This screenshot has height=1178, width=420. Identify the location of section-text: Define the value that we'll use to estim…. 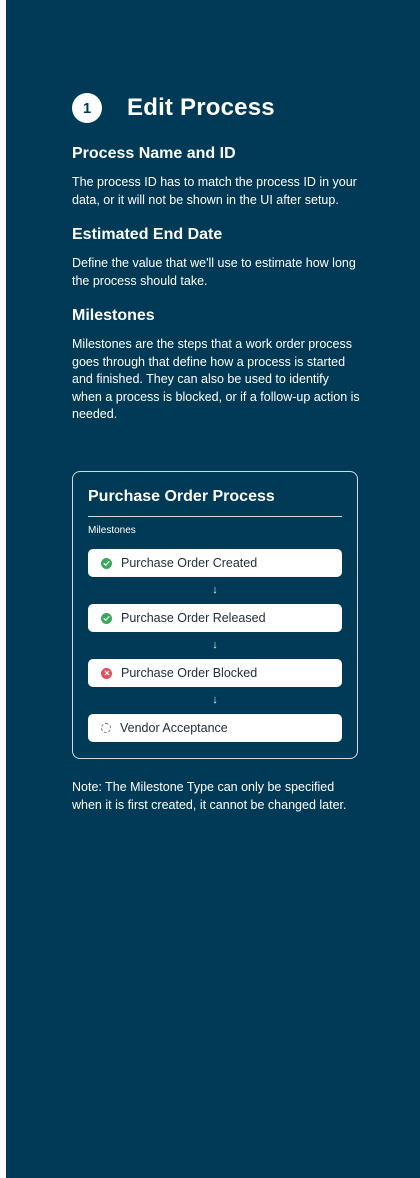
(214, 272).